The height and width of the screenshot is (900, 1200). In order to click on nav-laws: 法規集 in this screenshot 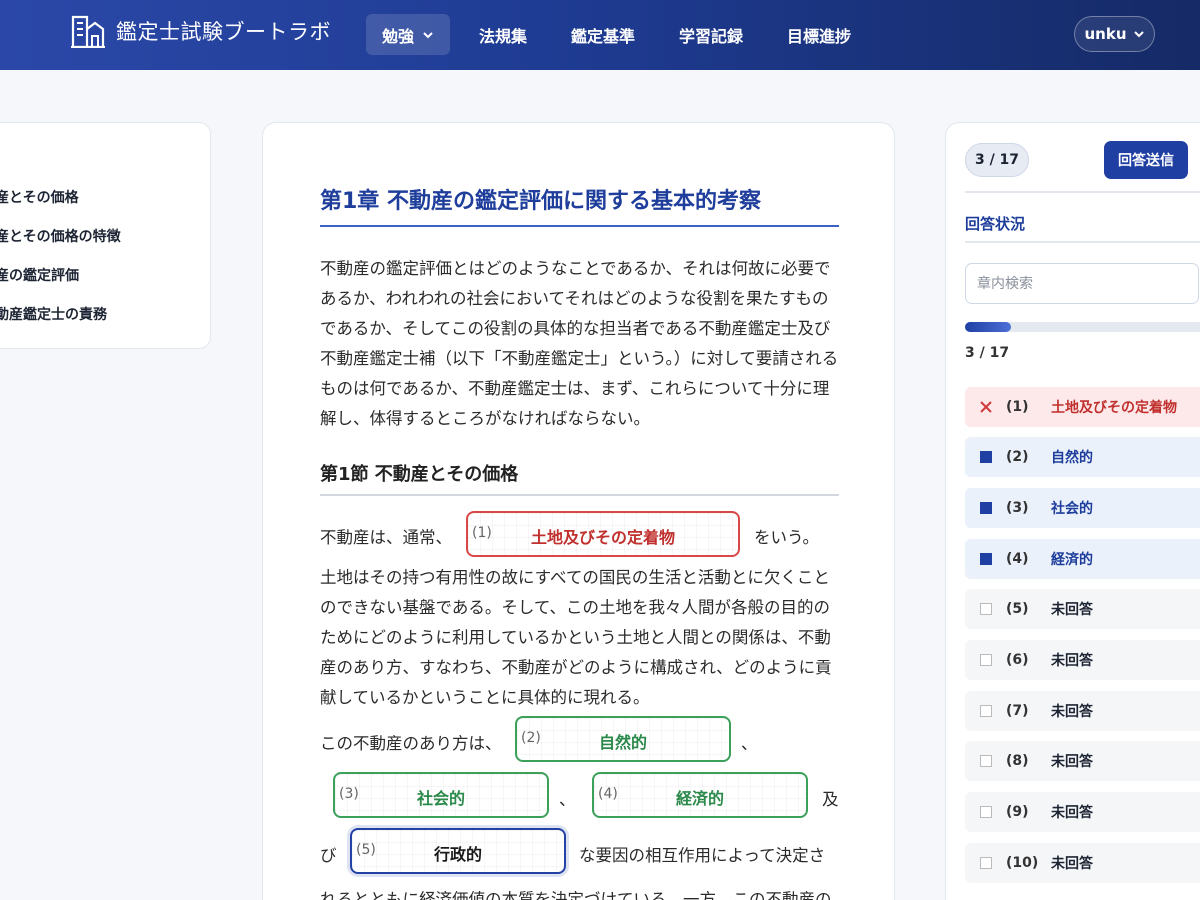, I will do `click(503, 34)`.